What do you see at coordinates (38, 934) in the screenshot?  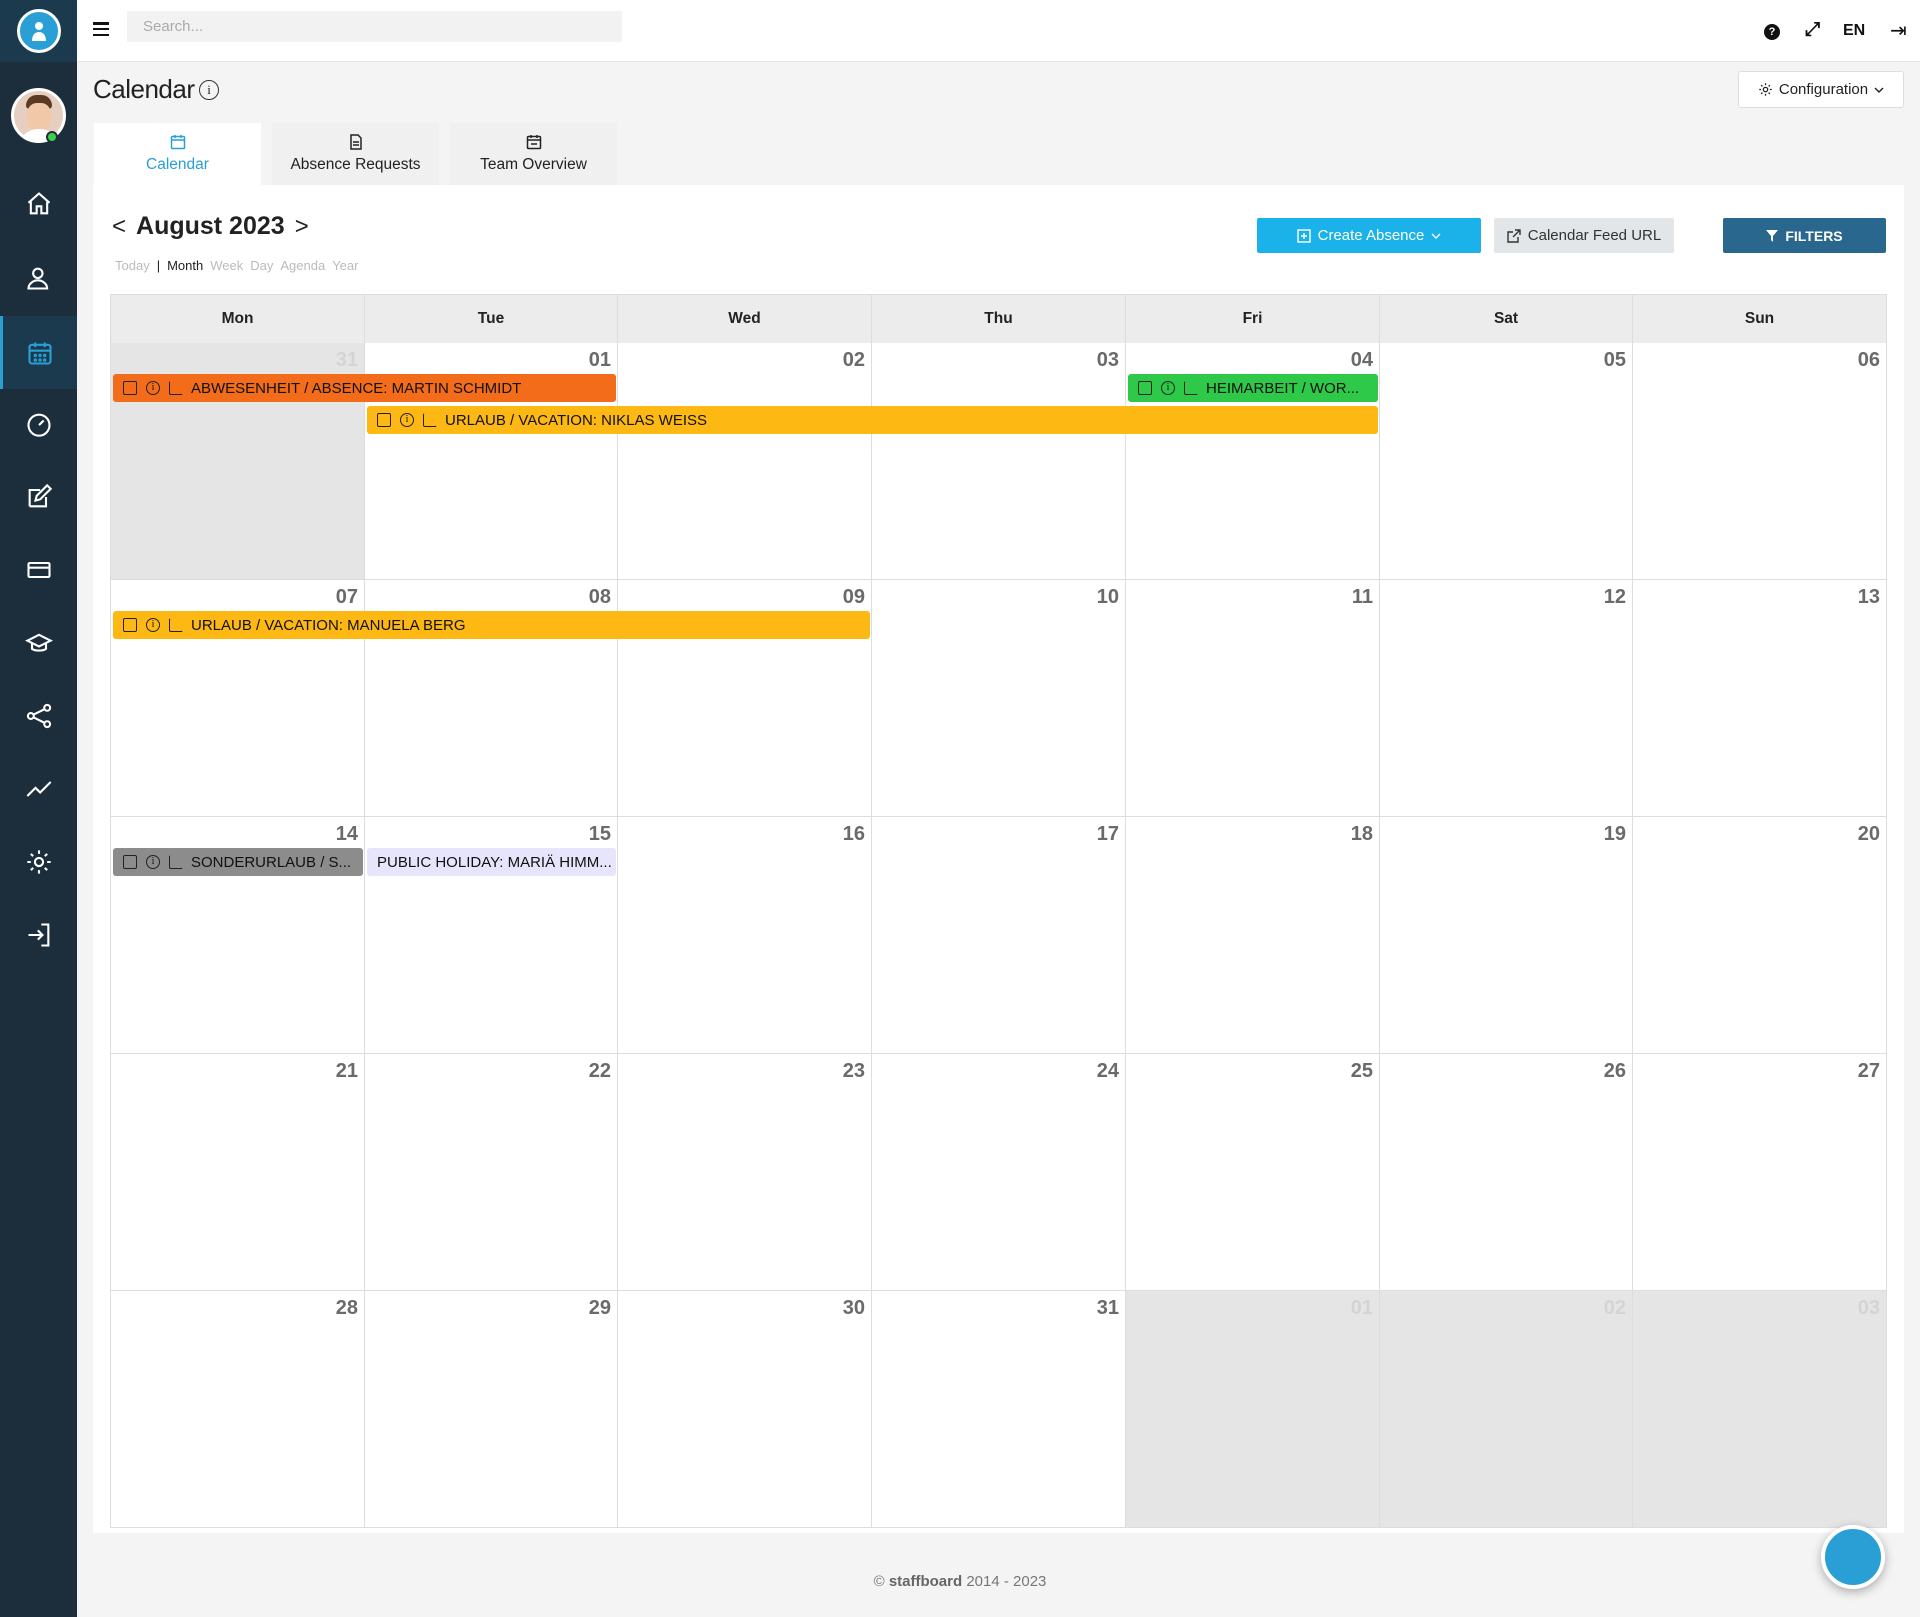 I see `nav-logout` at bounding box center [38, 934].